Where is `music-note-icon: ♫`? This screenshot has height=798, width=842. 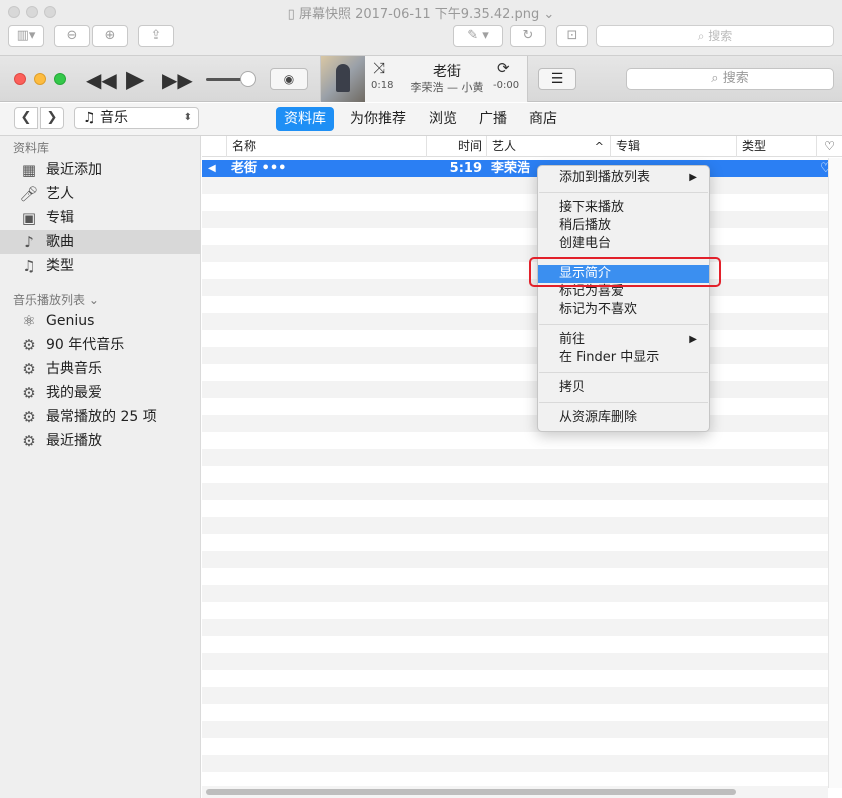
music-note-icon: ♫ is located at coordinates (92, 118).